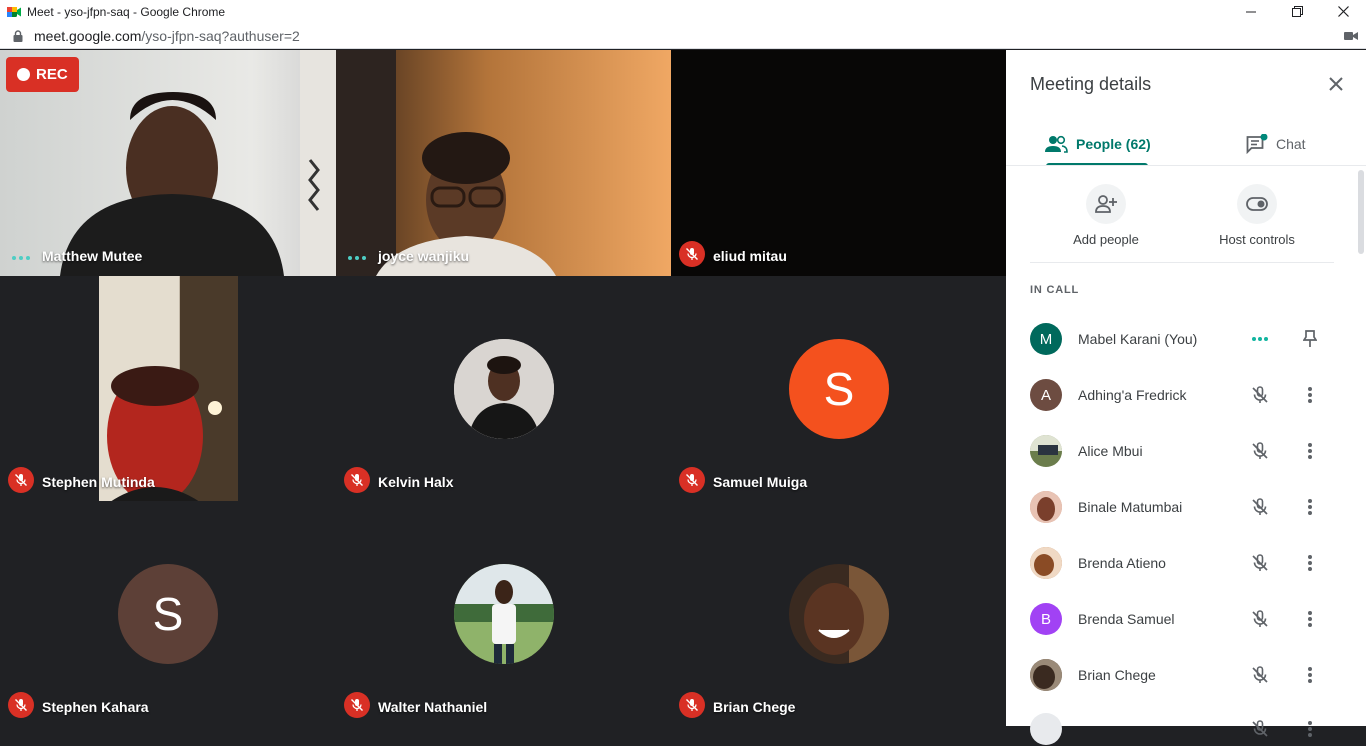  Describe the element at coordinates (1056, 144) in the screenshot. I see `people-icon` at that location.